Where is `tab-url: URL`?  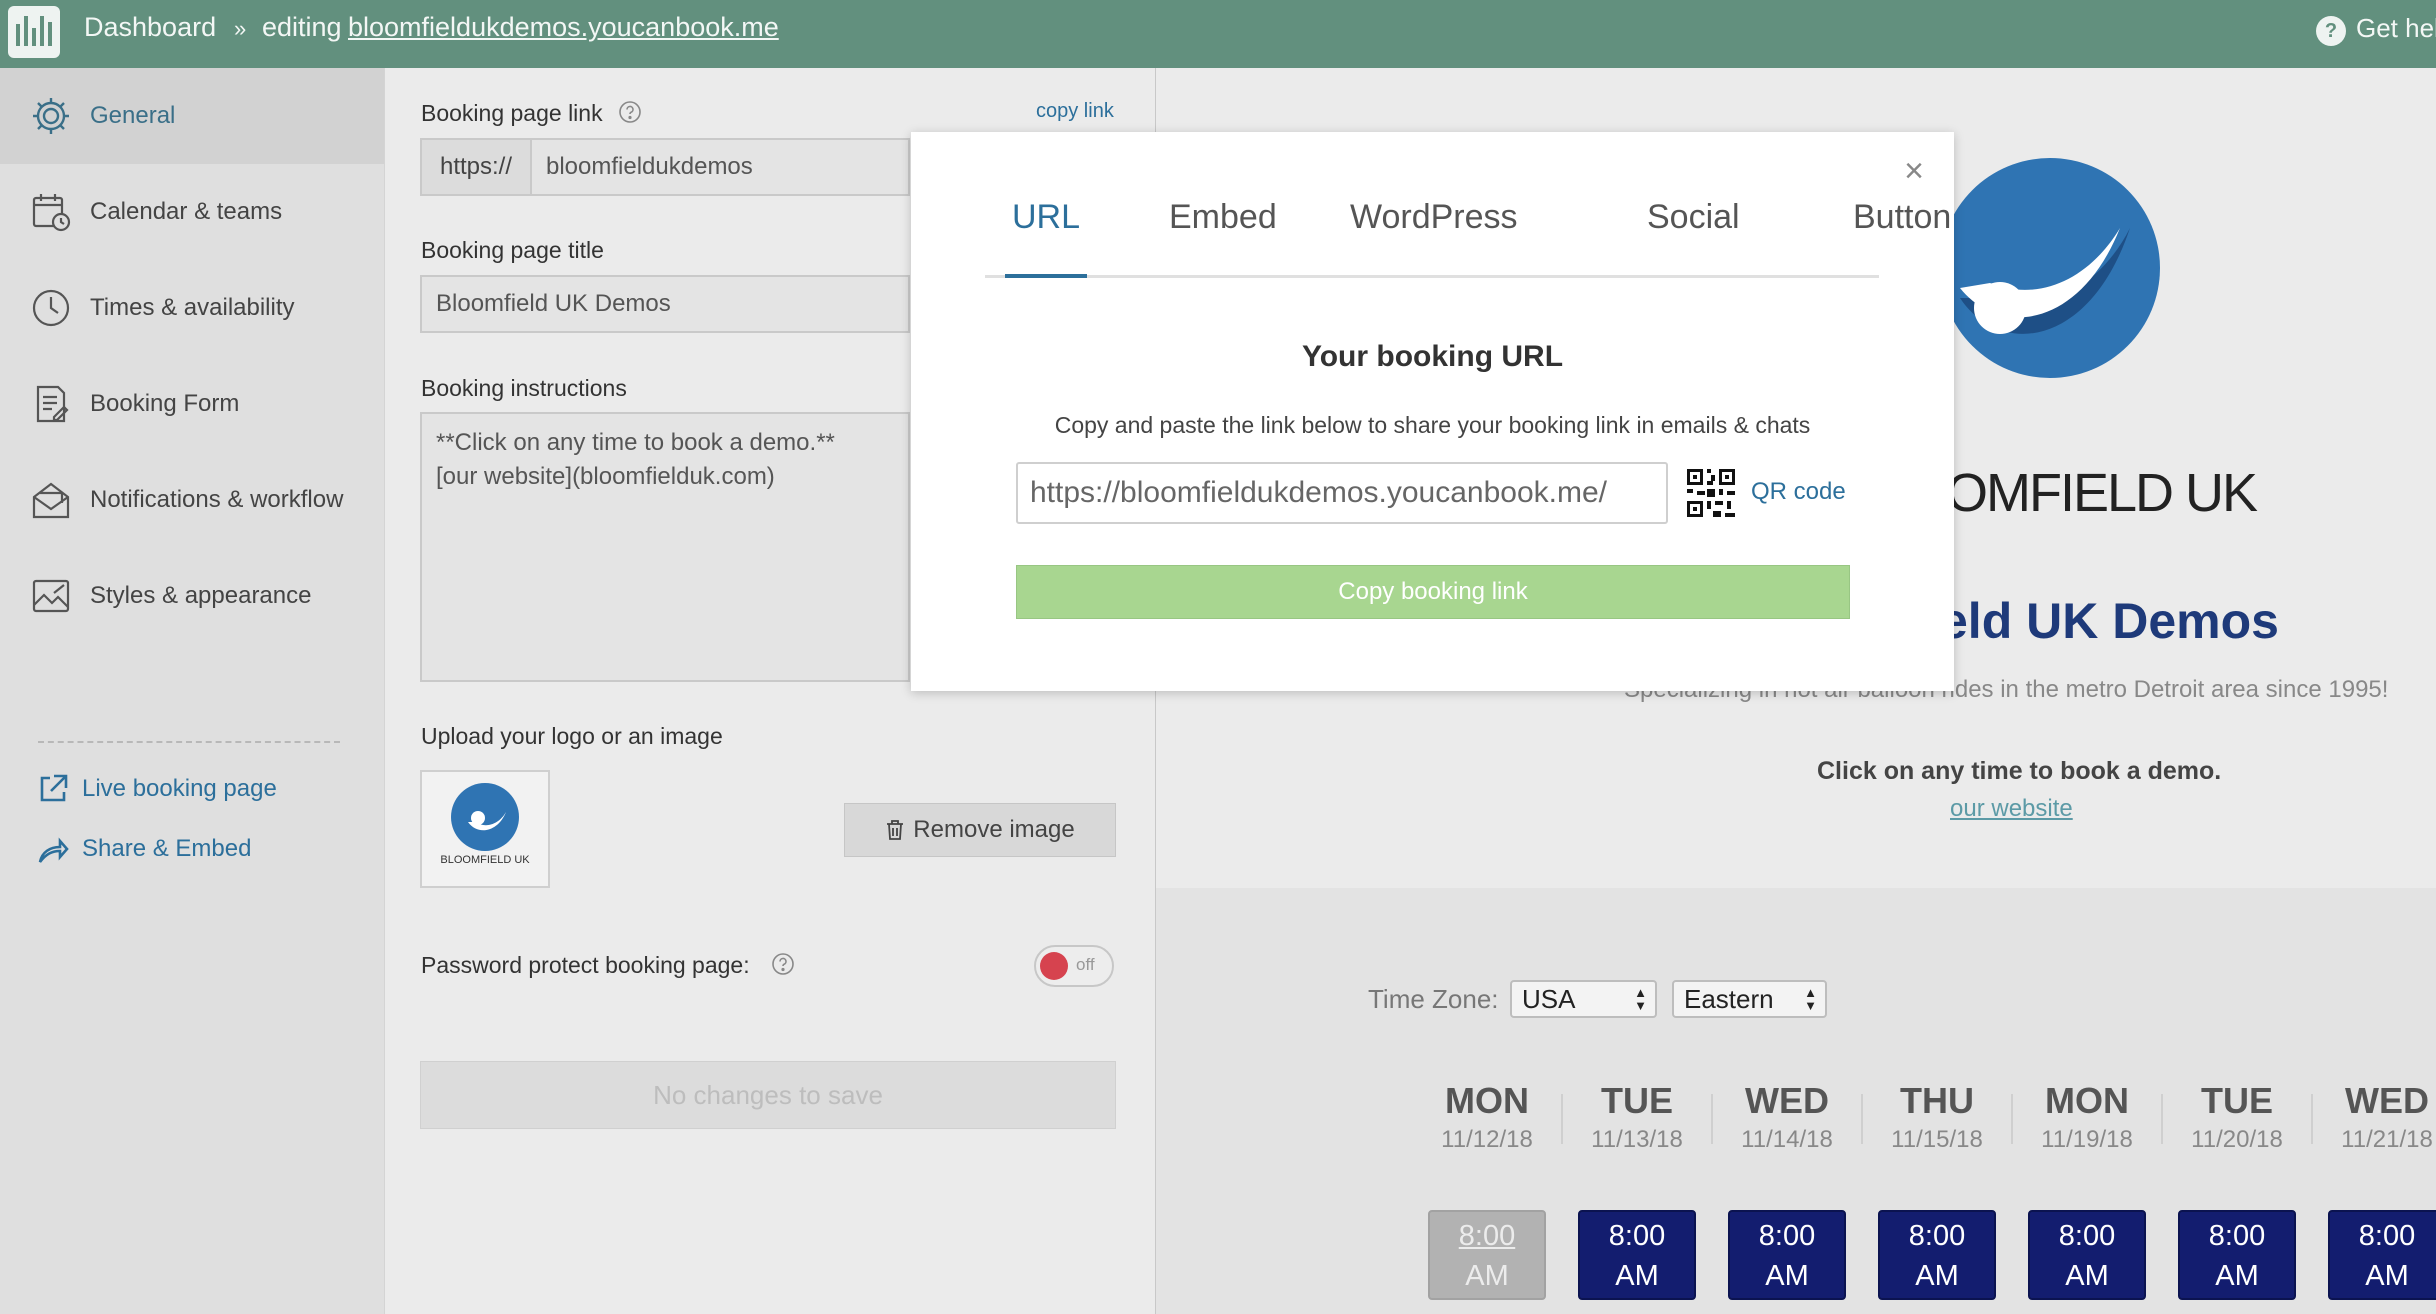 tab-url: URL is located at coordinates (1046, 238).